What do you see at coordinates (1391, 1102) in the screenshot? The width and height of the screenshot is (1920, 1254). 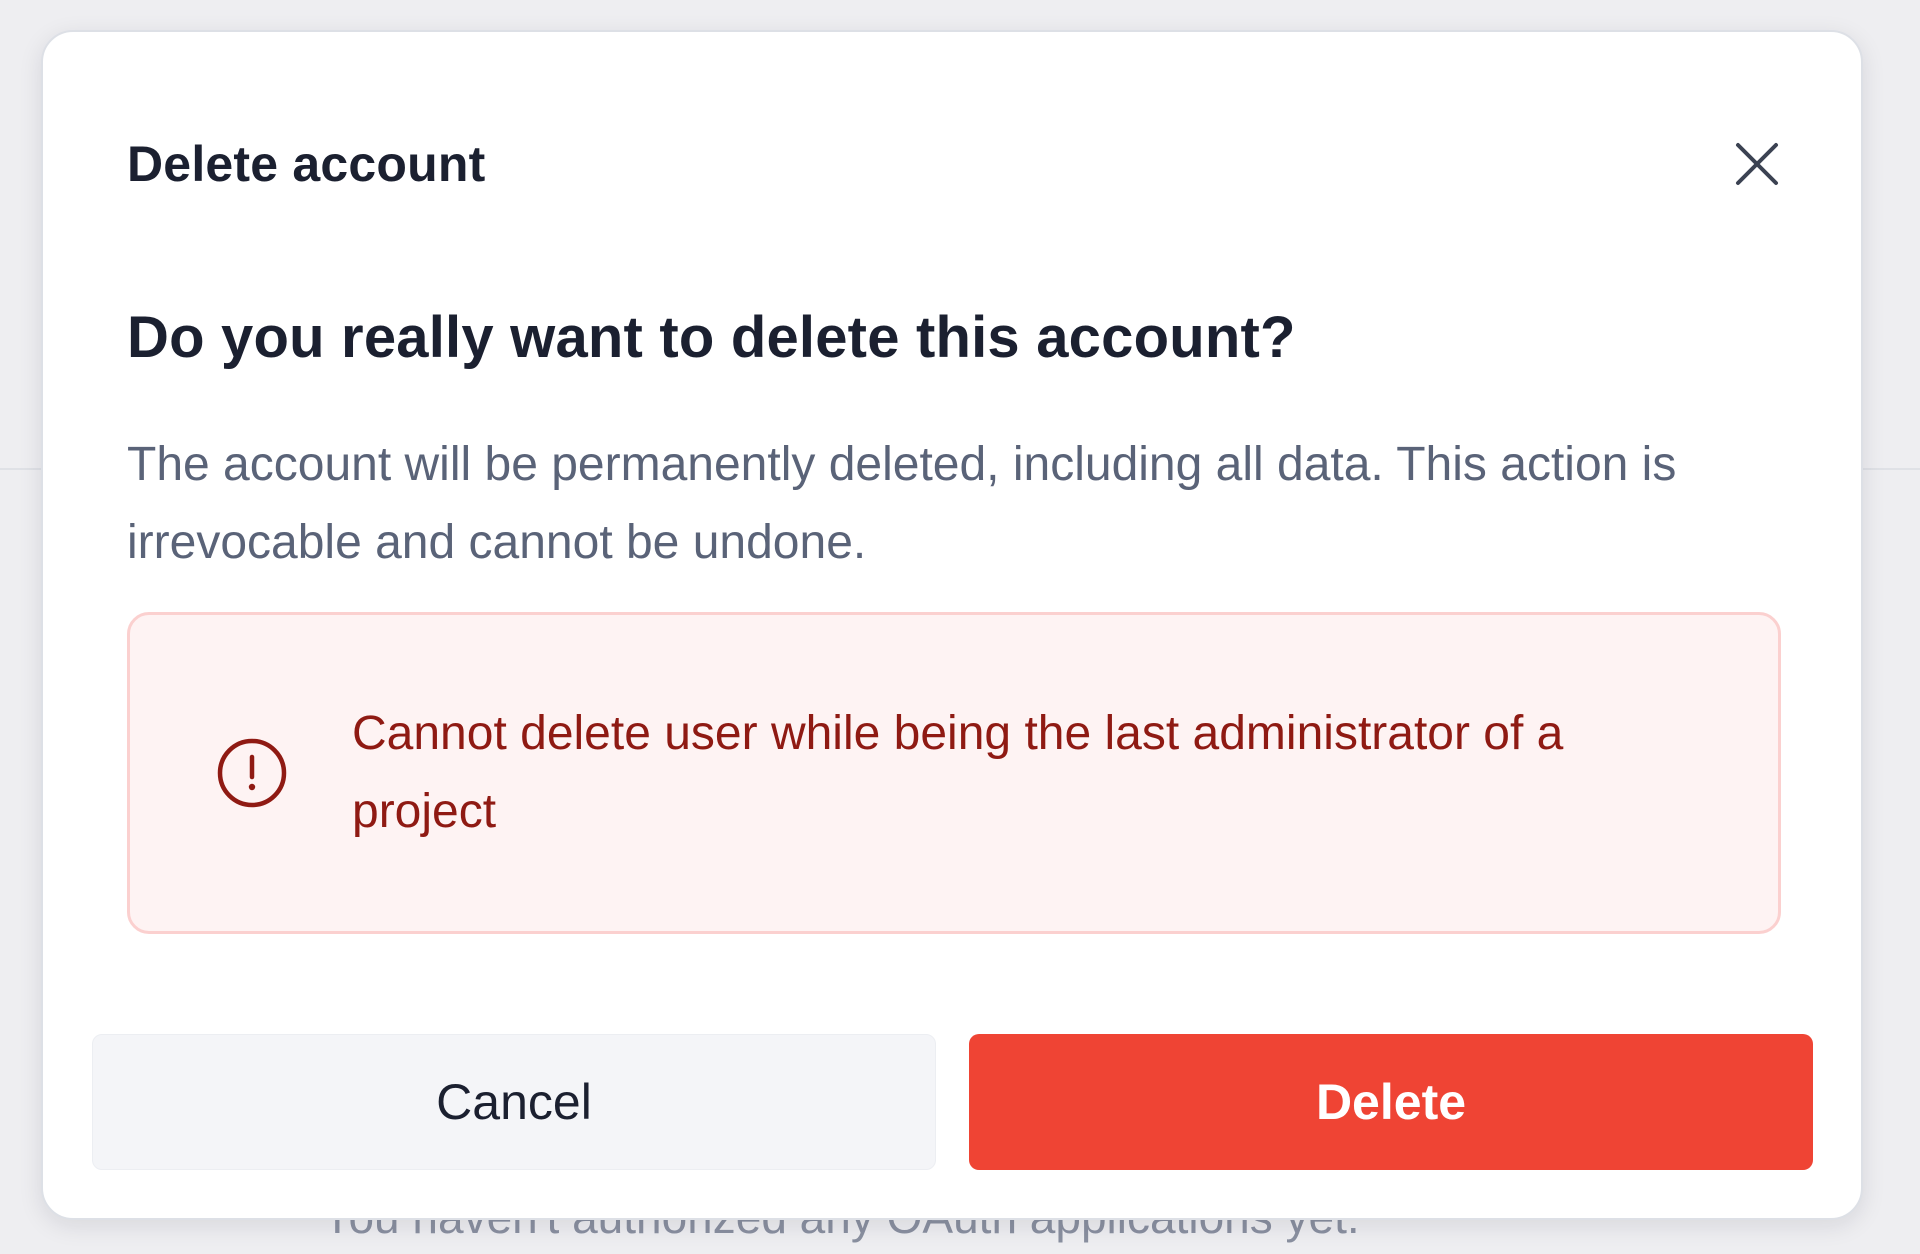 I see `delete-button: Delete` at bounding box center [1391, 1102].